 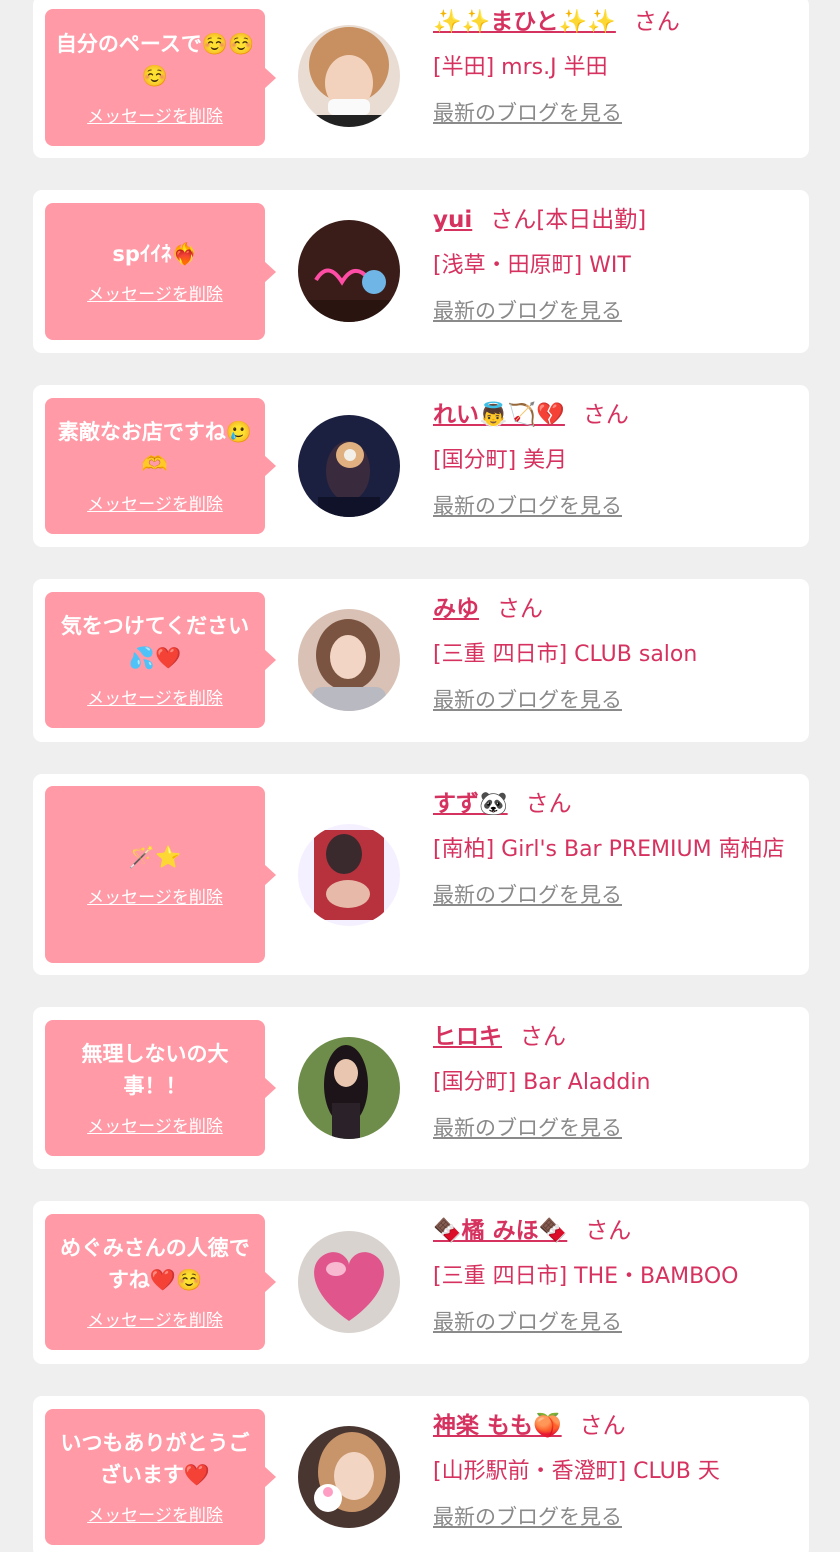 I want to click on user-info: ヒロキ さん [国分町] Bar Aladdin 最新のブログを見る, so click(x=614, y=1081).